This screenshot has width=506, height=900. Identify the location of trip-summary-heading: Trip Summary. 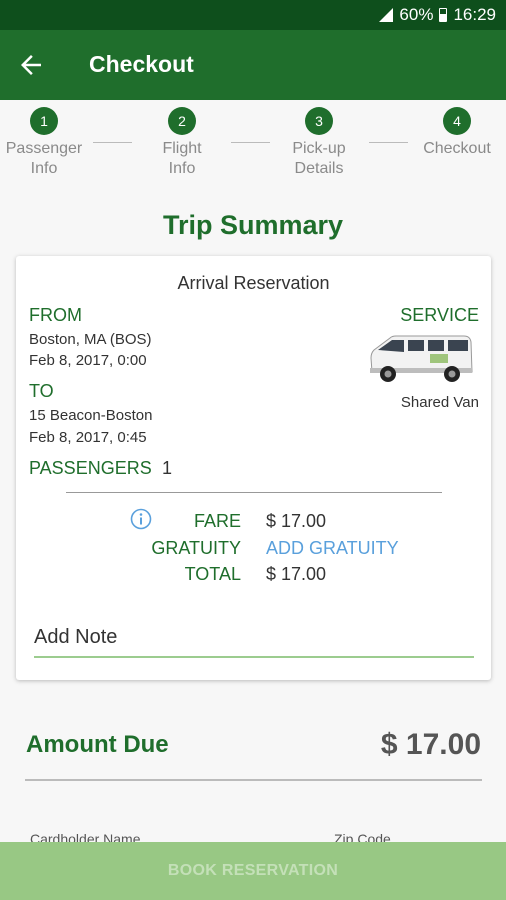
(253, 225).